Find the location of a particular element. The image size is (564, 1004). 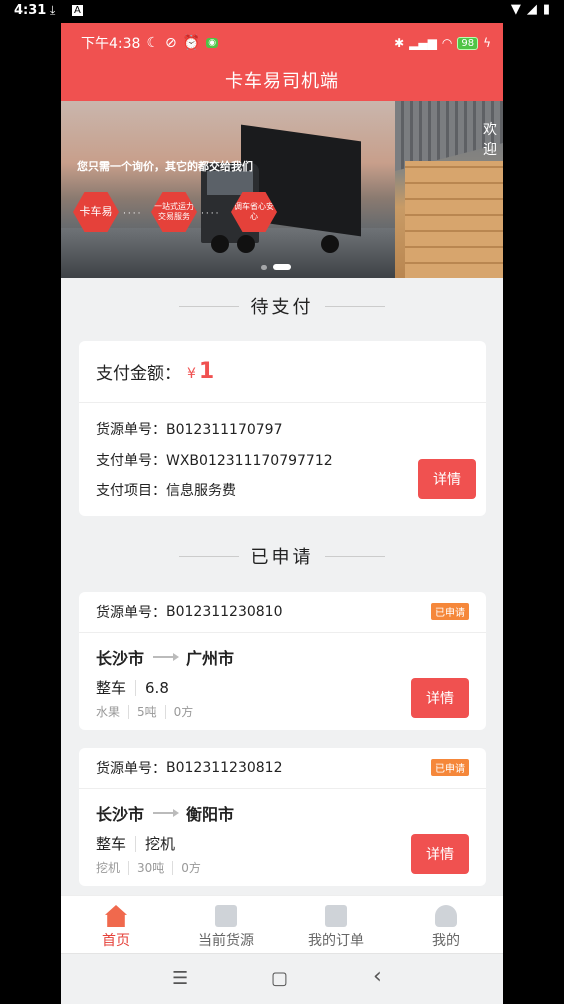

download-icon: ⤓ is located at coordinates (53, 10).